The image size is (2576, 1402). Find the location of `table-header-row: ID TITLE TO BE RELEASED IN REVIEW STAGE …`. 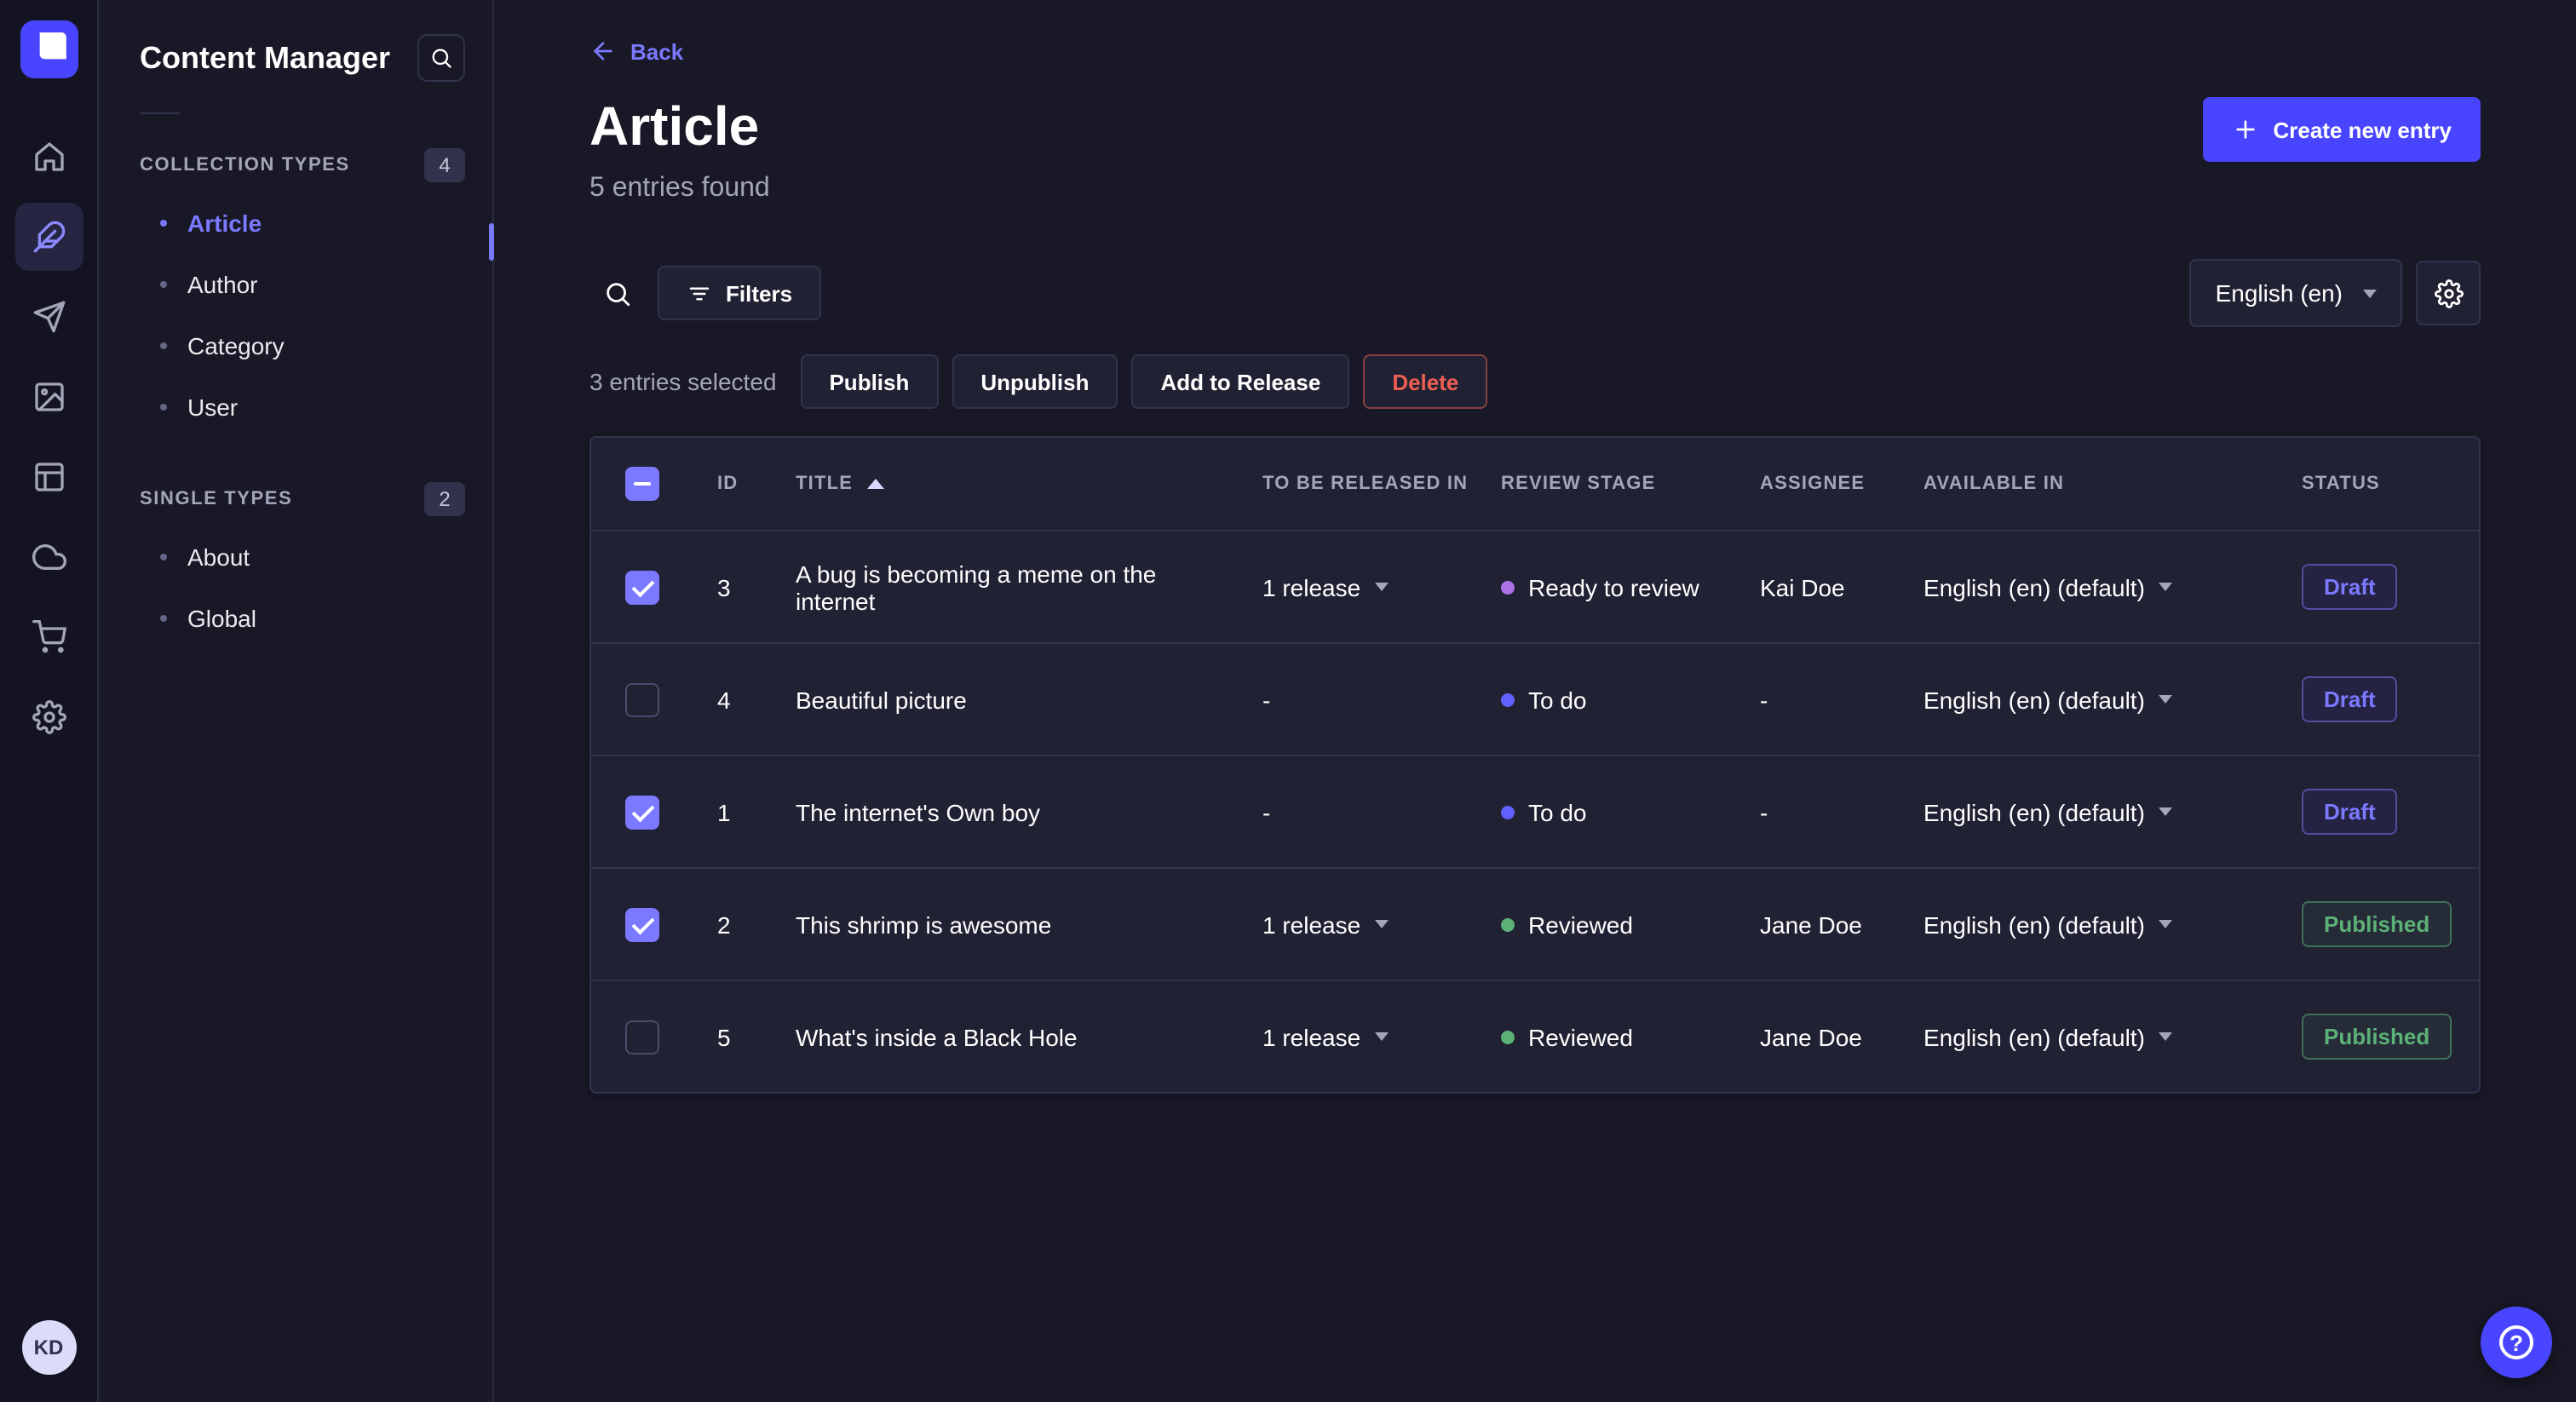

table-header-row: ID TITLE TO BE RELEASED IN REVIEW STAGE … is located at coordinates (1535, 484).